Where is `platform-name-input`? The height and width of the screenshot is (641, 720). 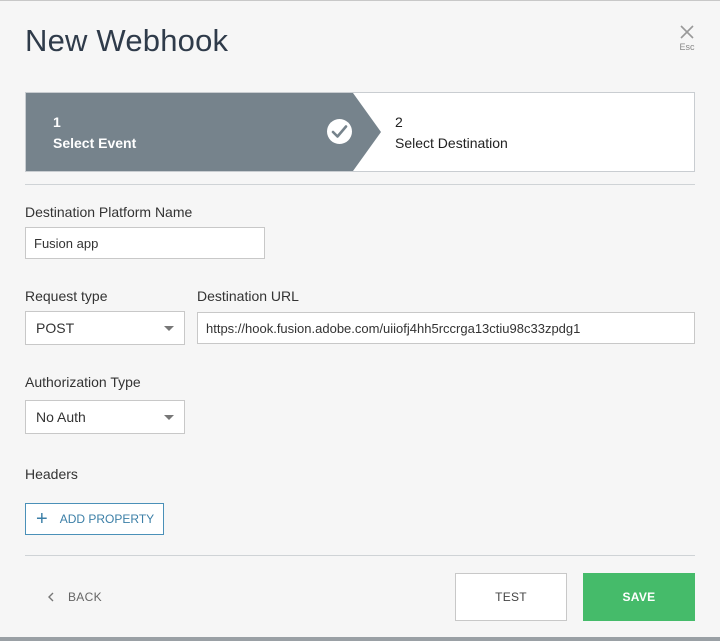 platform-name-input is located at coordinates (145, 243).